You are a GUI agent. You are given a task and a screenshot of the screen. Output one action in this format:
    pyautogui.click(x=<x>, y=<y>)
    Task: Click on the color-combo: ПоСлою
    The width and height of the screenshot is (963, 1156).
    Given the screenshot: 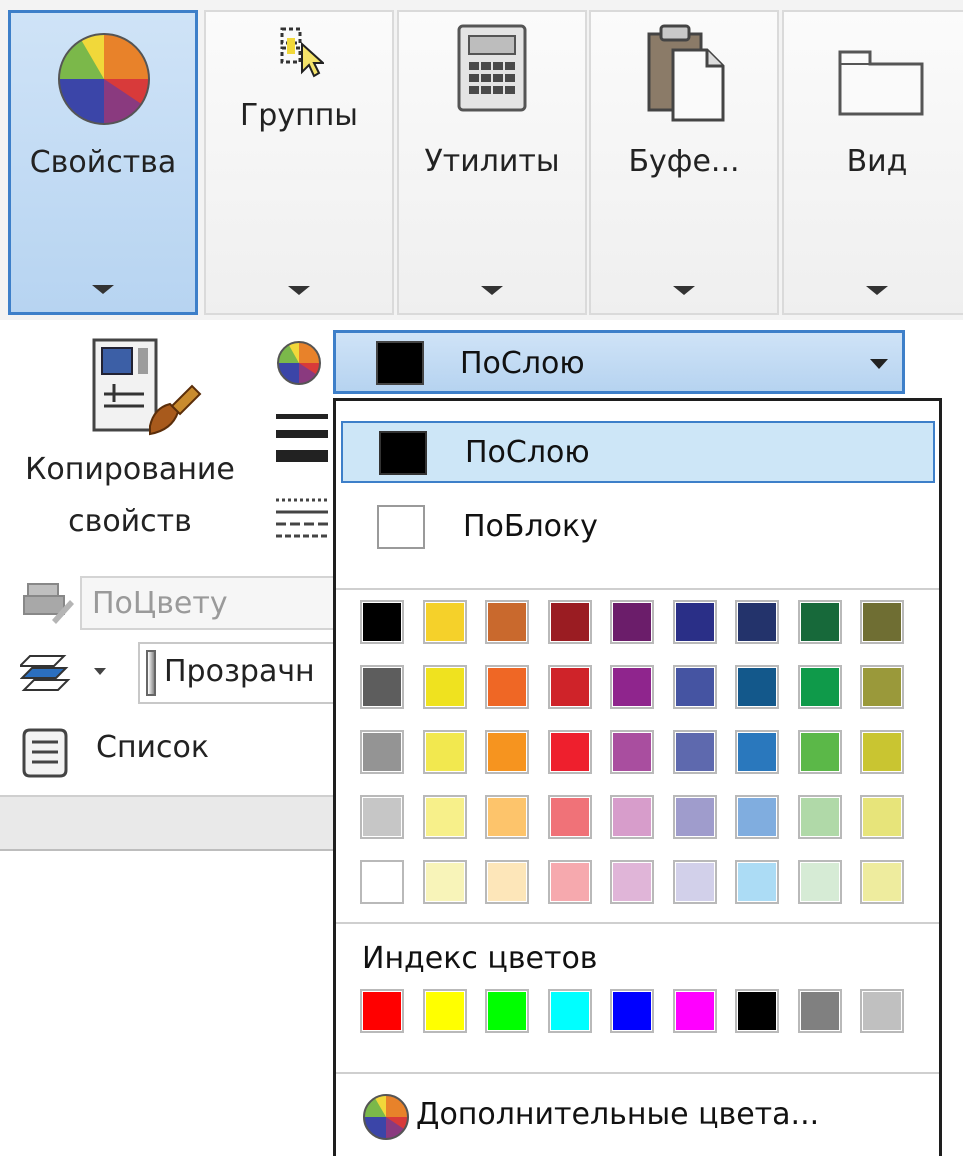 What is the action you would take?
    pyautogui.click(x=619, y=362)
    